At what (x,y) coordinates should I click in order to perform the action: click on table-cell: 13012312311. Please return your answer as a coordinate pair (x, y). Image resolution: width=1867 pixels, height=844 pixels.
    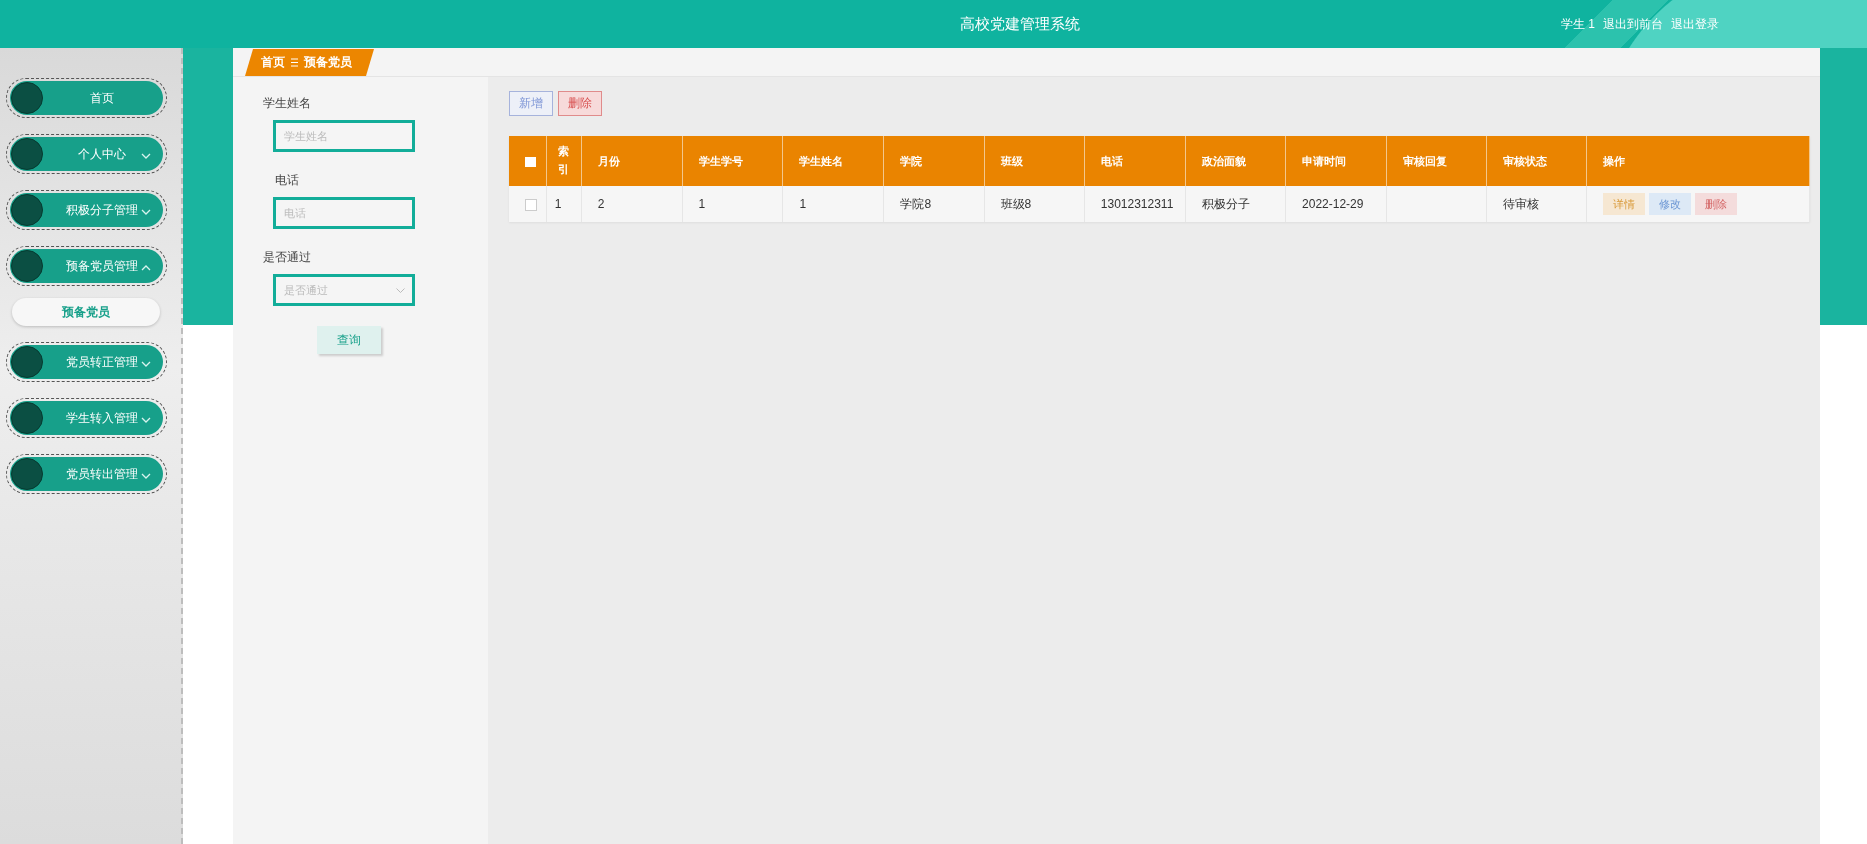
    Looking at the image, I should click on (1137, 204).